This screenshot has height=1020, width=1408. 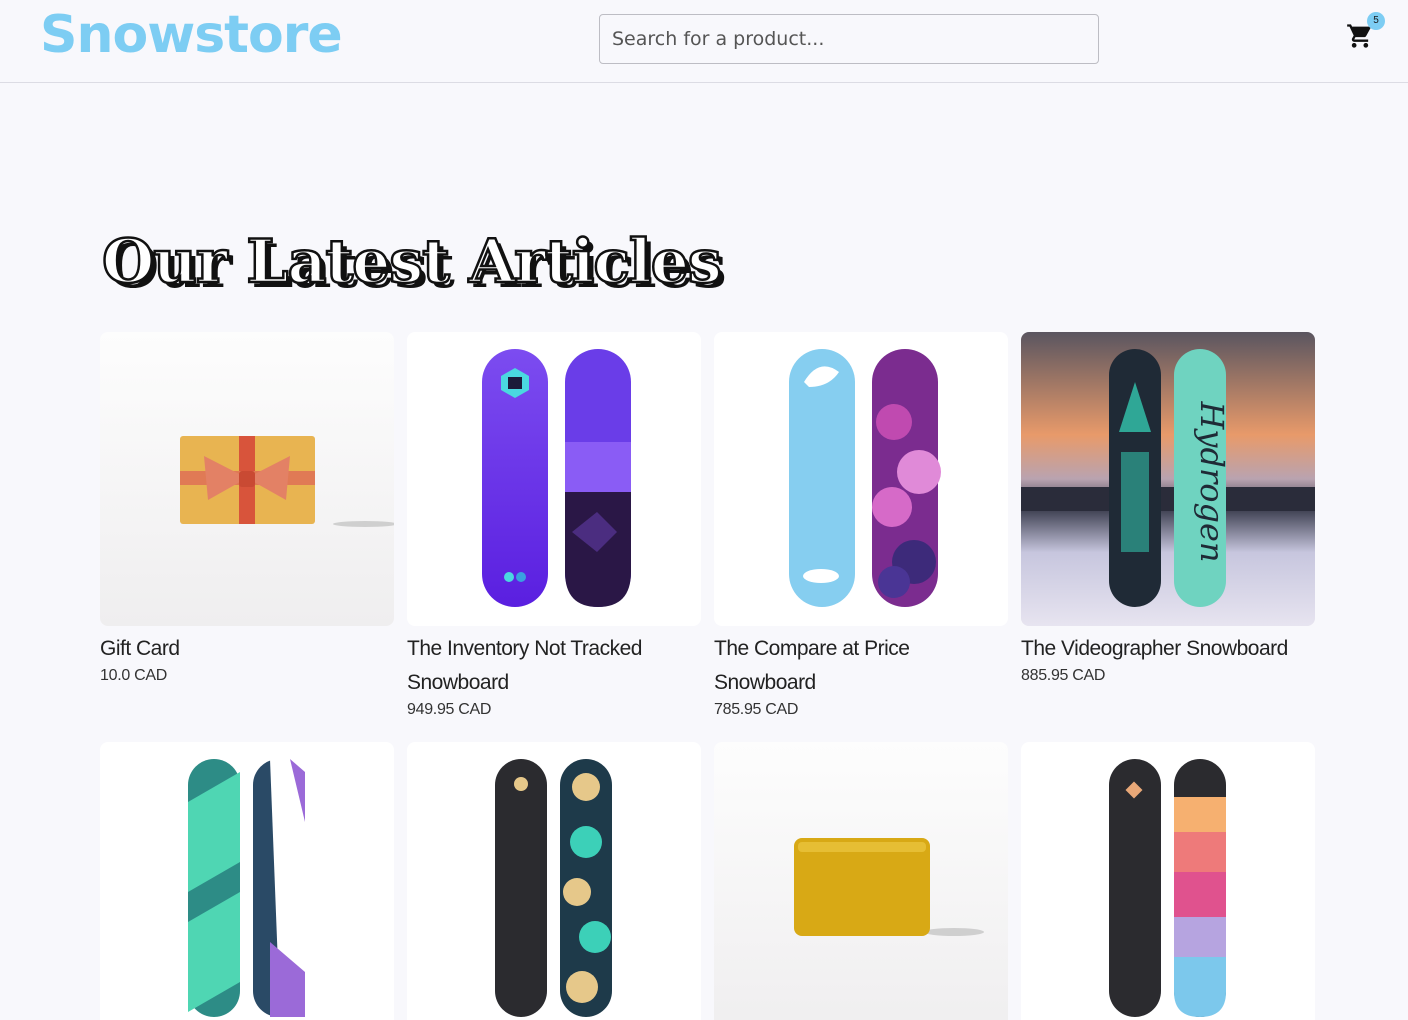 What do you see at coordinates (1063, 675) in the screenshot?
I see `product-price: 885.95 CAD` at bounding box center [1063, 675].